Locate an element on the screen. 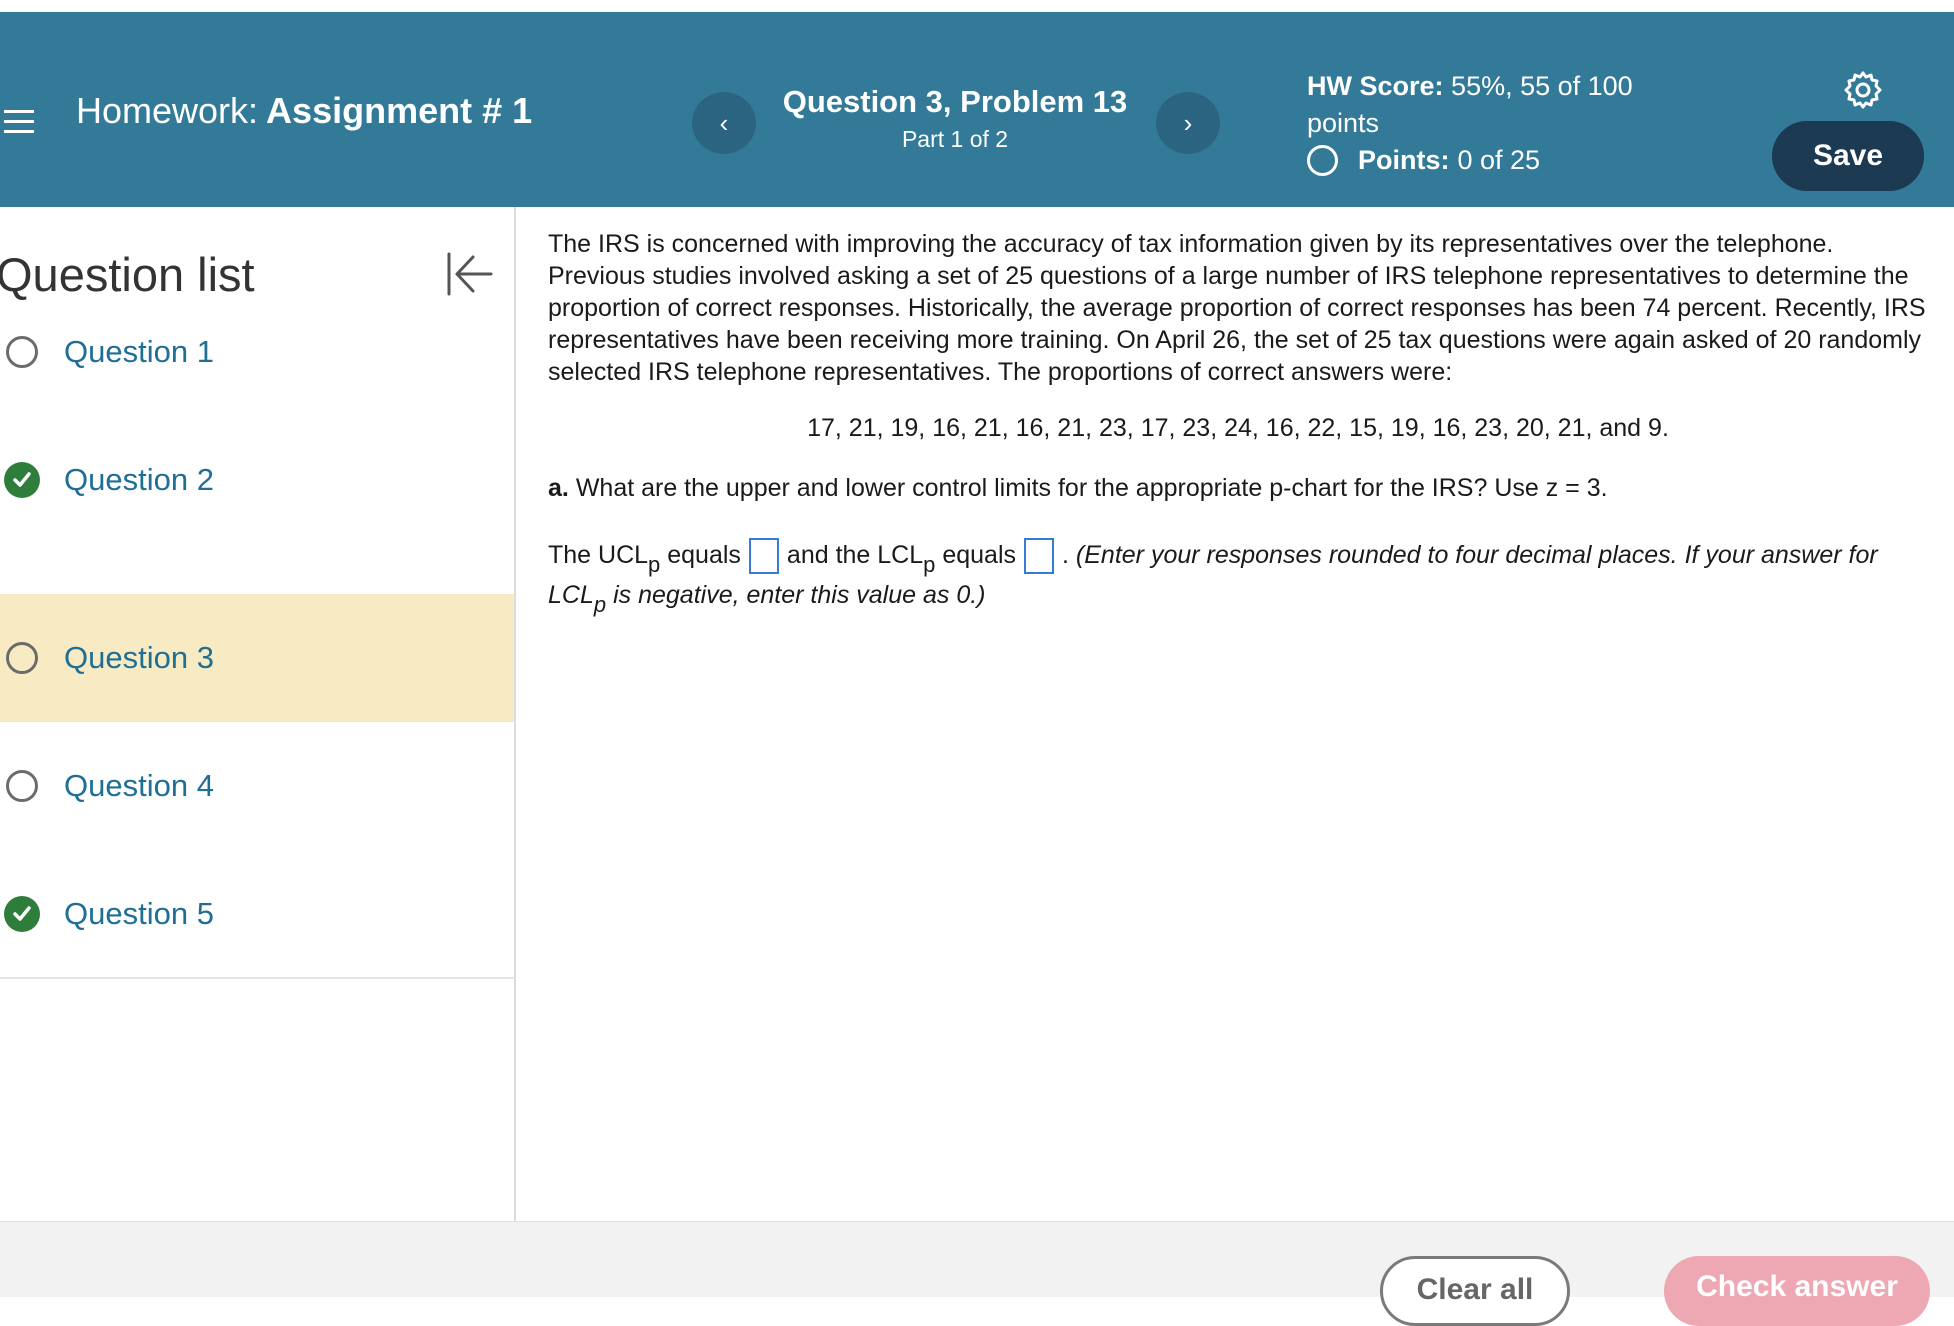 The image size is (1954, 1326). question-item-label: Question 2 is located at coordinates (139, 479).